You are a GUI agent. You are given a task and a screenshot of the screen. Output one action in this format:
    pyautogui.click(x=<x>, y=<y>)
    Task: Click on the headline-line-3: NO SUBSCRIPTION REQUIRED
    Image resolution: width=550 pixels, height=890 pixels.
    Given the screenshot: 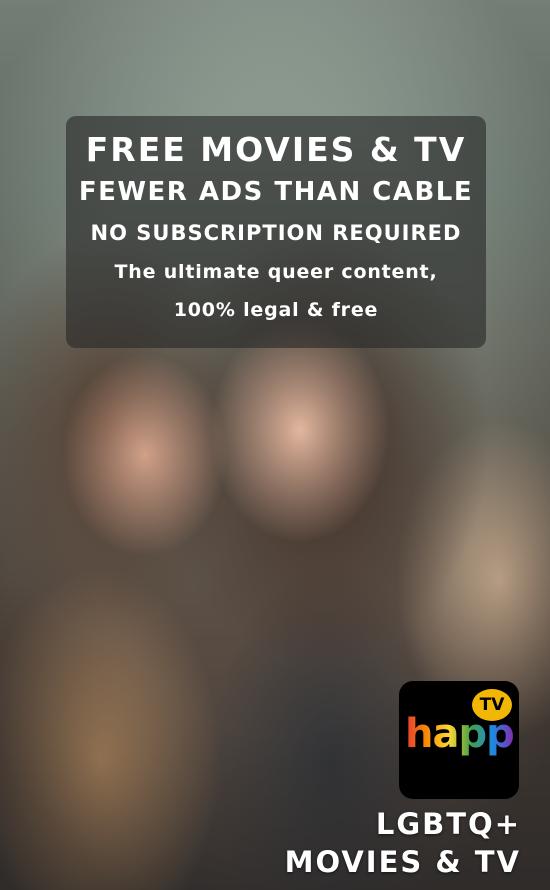 What is the action you would take?
    pyautogui.click(x=276, y=233)
    